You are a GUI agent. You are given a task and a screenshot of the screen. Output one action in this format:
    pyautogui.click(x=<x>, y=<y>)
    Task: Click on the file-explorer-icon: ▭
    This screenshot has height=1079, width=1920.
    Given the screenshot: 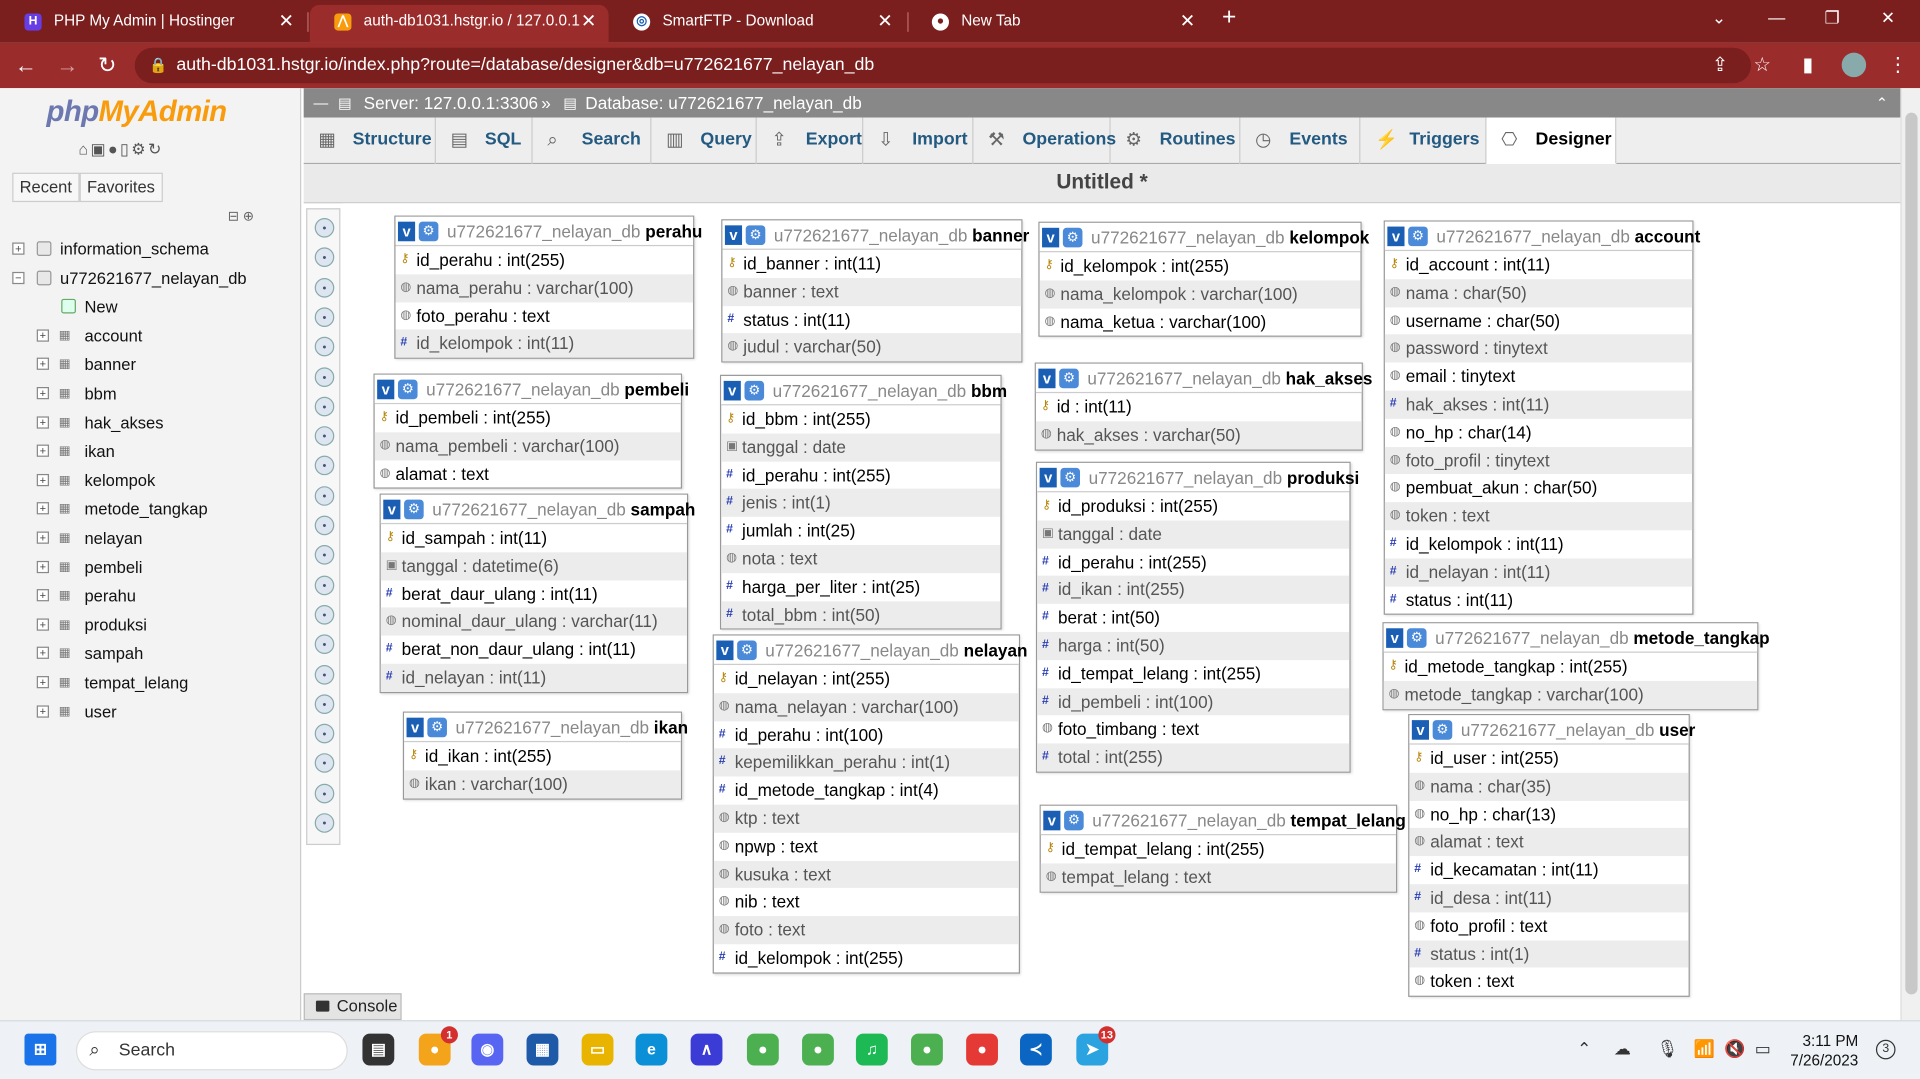 What is the action you would take?
    pyautogui.click(x=597, y=1049)
    